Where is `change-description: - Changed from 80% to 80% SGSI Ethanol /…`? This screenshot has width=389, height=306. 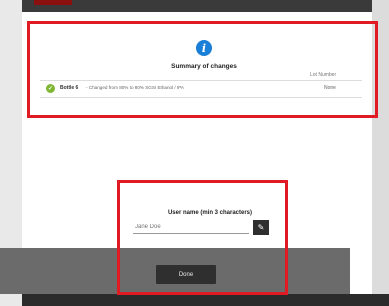
change-description: - Changed from 80% to 80% SGSI Ethanol /… is located at coordinates (135, 87).